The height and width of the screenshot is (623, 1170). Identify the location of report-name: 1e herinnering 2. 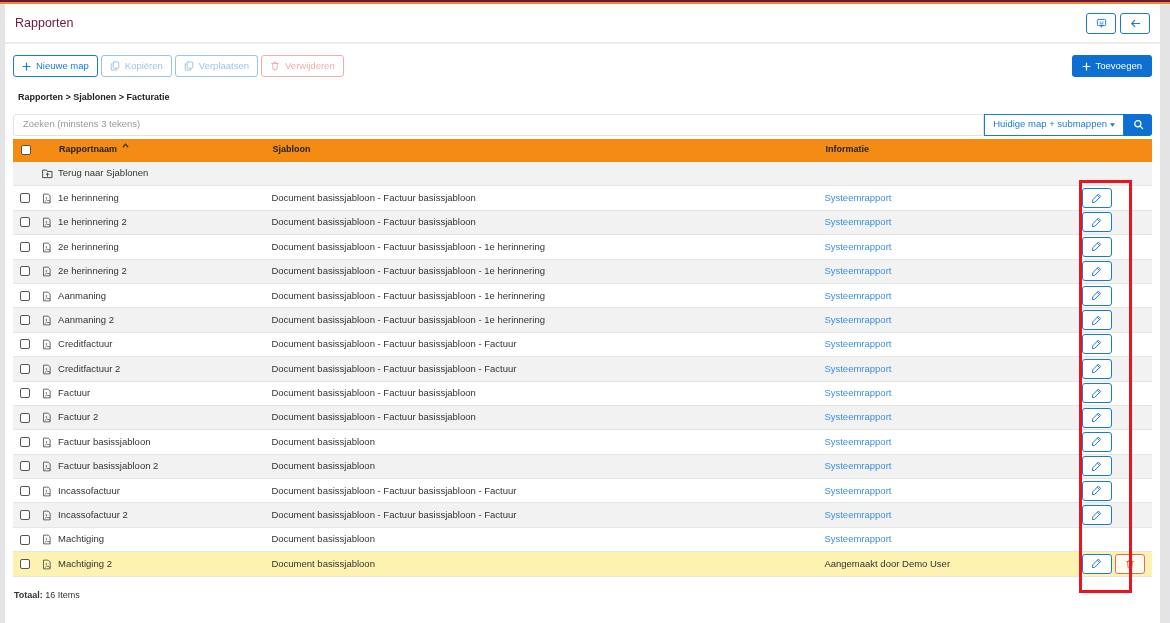
(92, 222).